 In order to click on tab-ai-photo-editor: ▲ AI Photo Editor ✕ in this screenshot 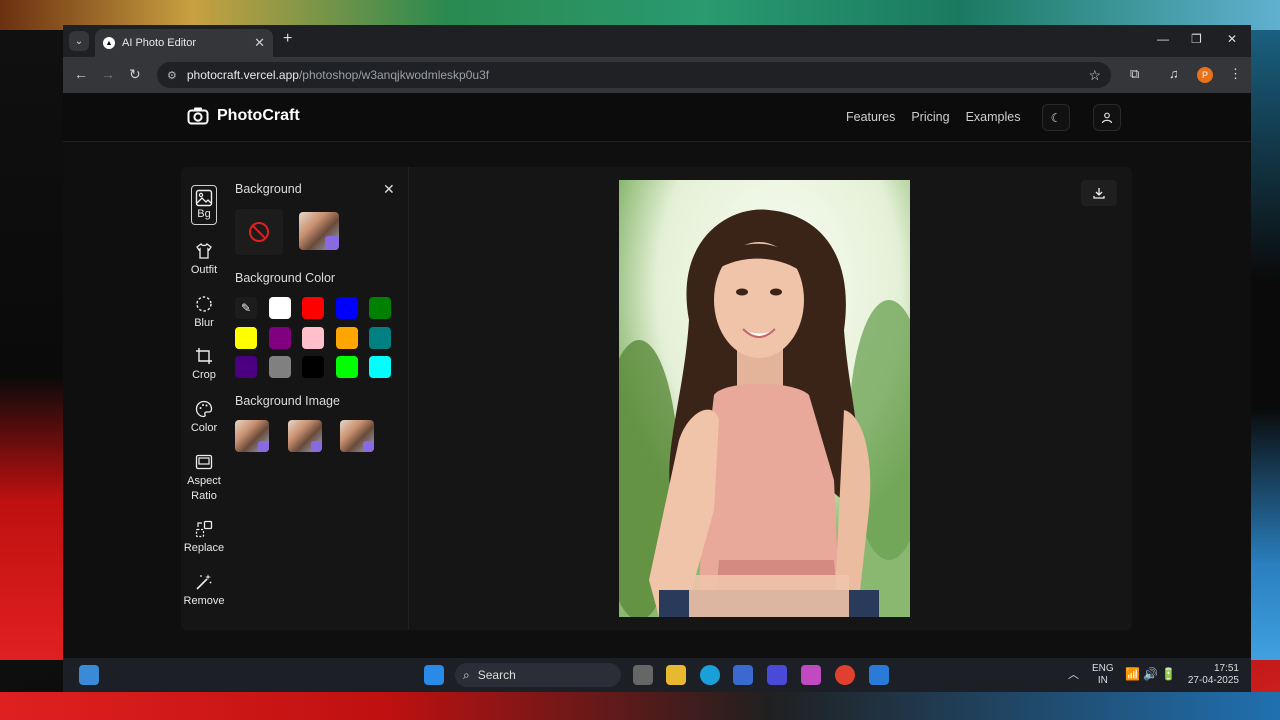, I will do `click(184, 43)`.